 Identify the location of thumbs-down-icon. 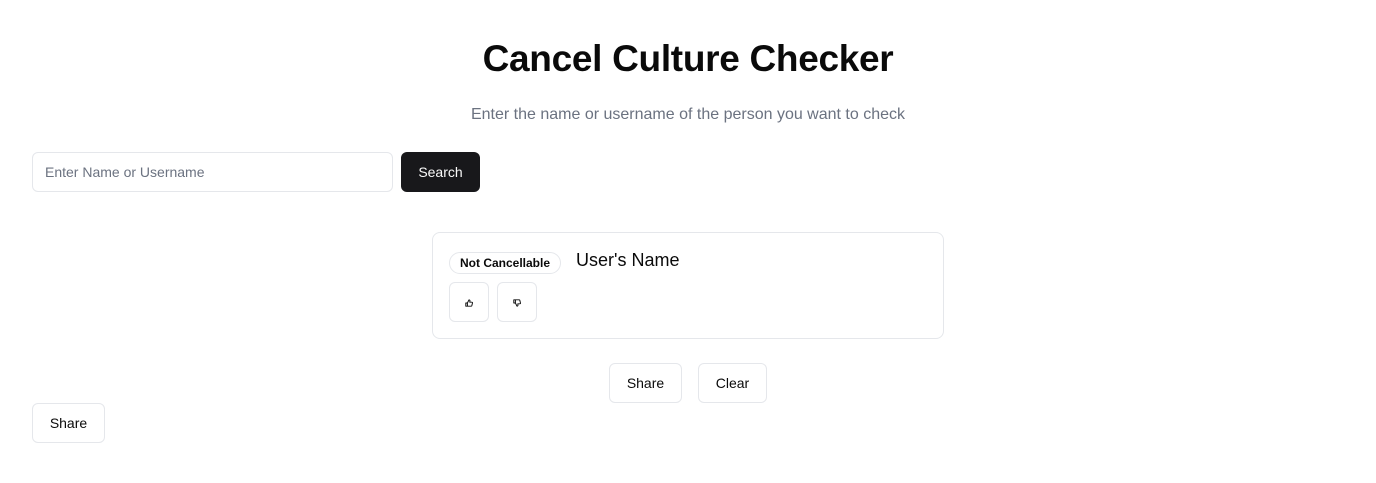
(517, 302).